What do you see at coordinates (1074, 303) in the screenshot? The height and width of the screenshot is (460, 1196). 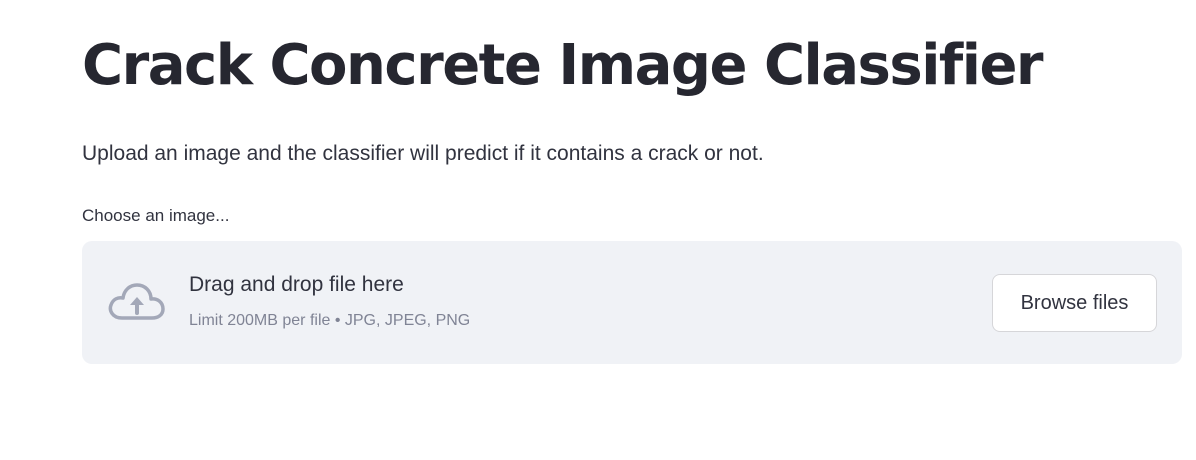 I see `browse-files-button: Browse files` at bounding box center [1074, 303].